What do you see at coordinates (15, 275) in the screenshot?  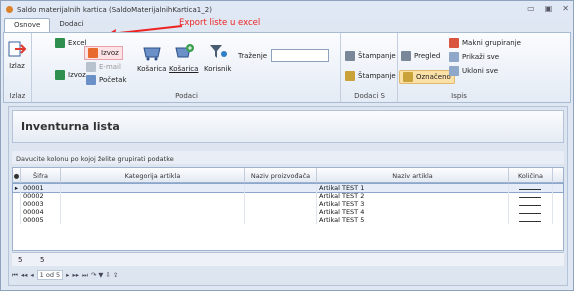 I see `first-record-icon: ⏮` at bounding box center [15, 275].